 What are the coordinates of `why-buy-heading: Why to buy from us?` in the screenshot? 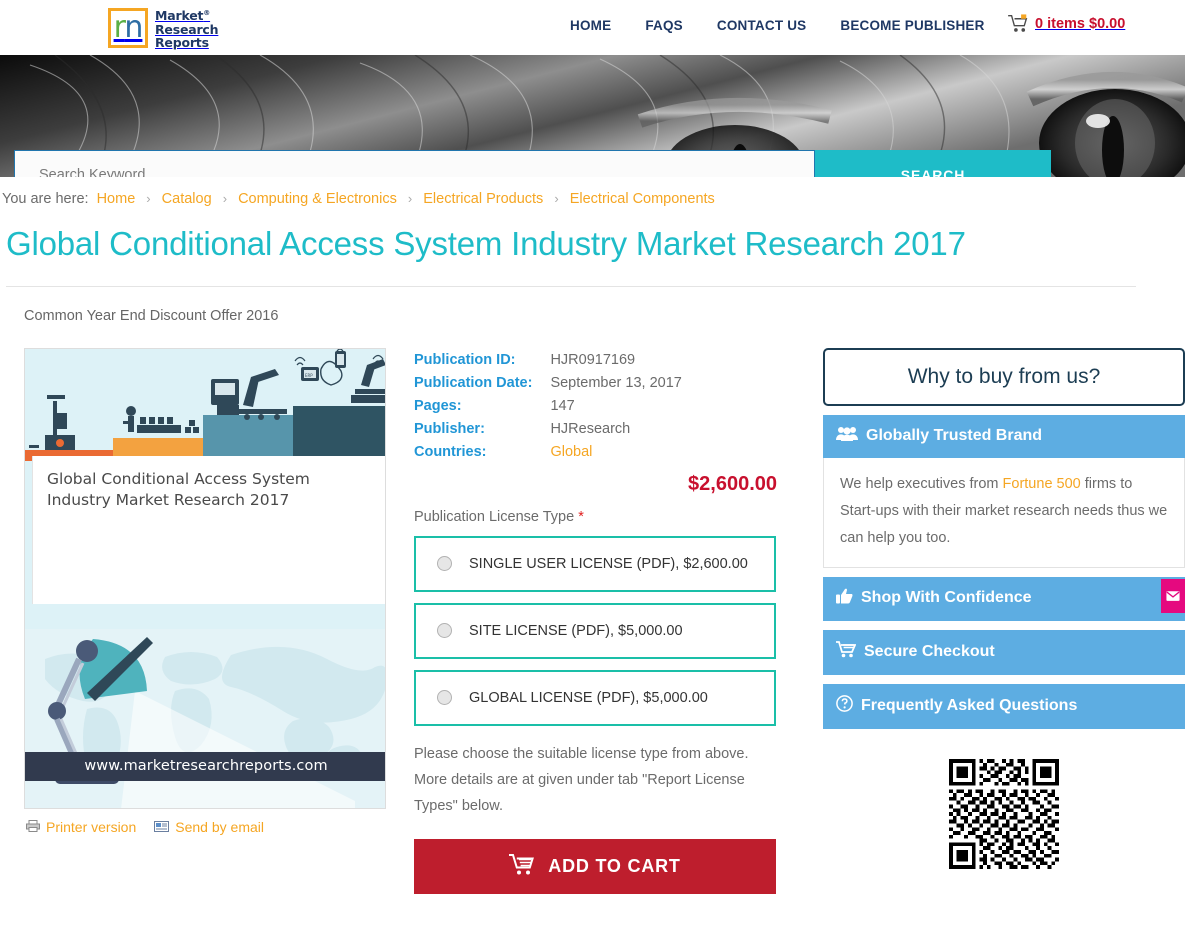 It's located at (1004, 376).